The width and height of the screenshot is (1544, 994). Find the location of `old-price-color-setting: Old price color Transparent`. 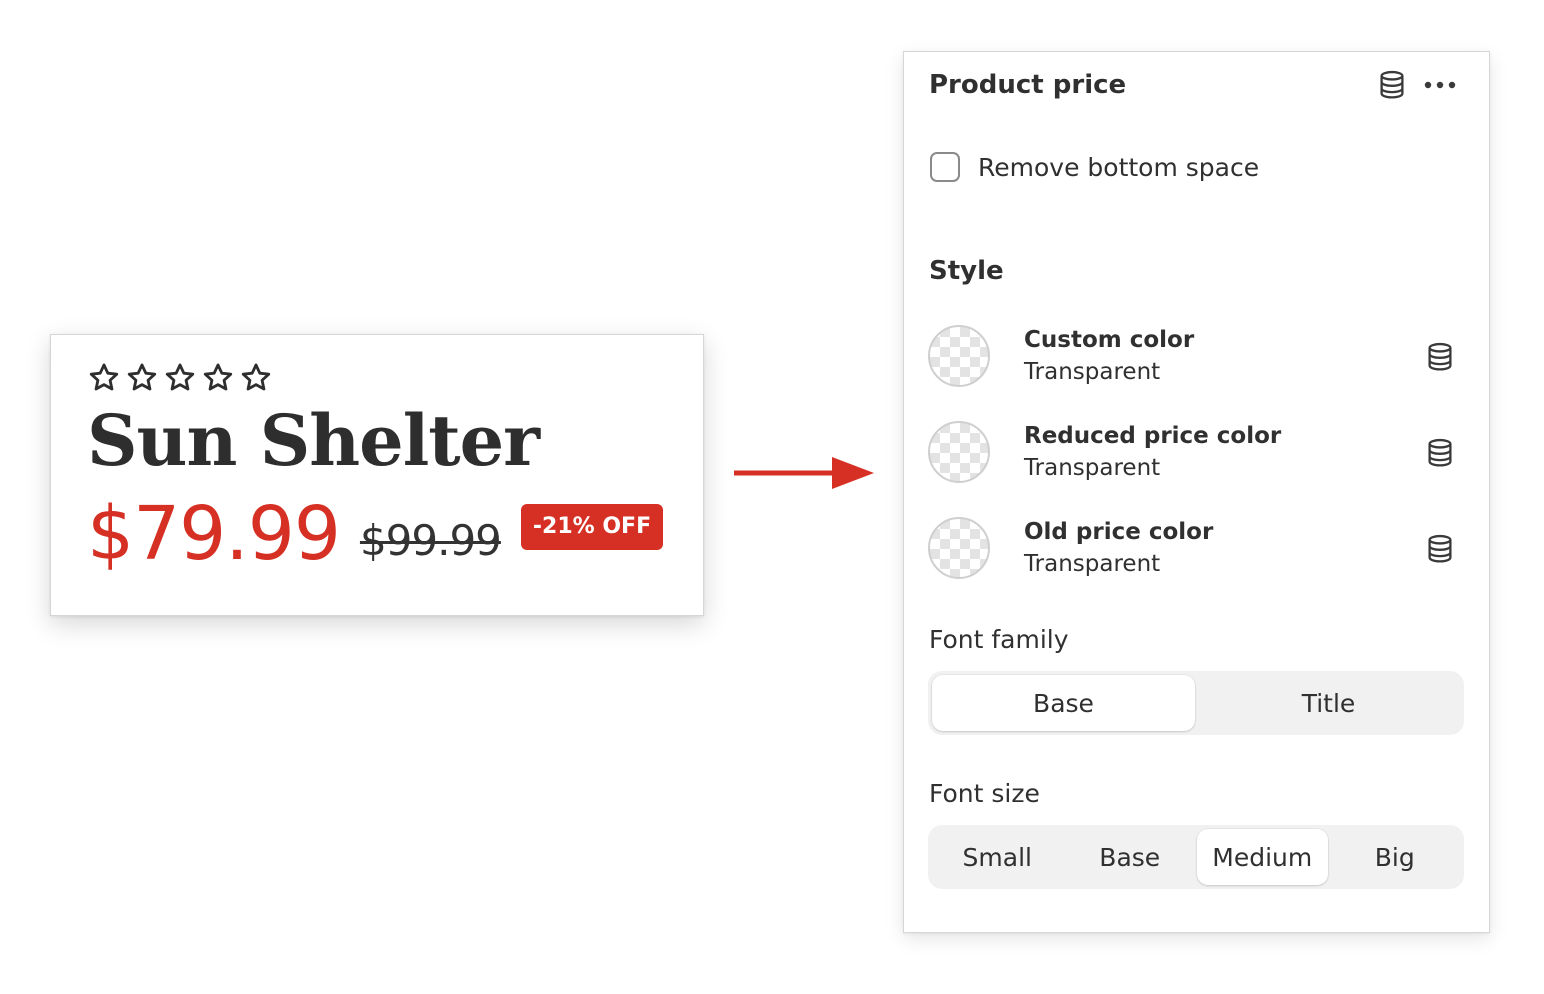

old-price-color-setting: Old price color Transparent is located at coordinates (1193, 550).